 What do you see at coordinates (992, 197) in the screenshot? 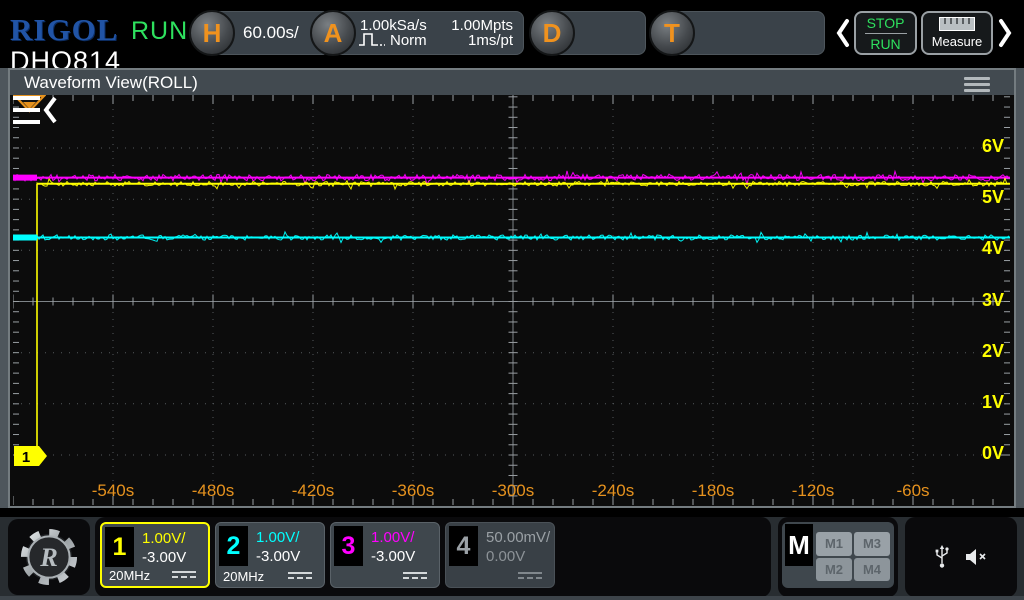
I see `voltage-axis-label: 5V` at bounding box center [992, 197].